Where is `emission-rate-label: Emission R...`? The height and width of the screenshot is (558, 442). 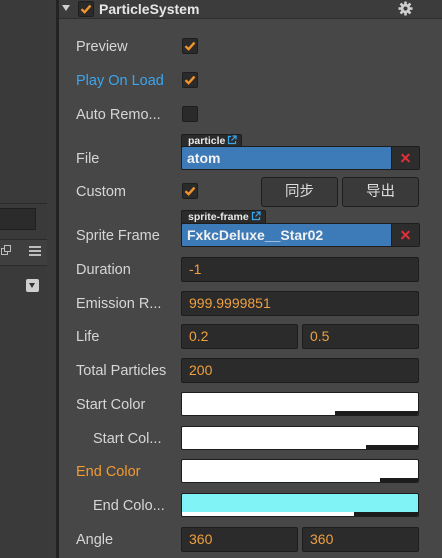
emission-rate-label: Emission R... is located at coordinates (119, 304).